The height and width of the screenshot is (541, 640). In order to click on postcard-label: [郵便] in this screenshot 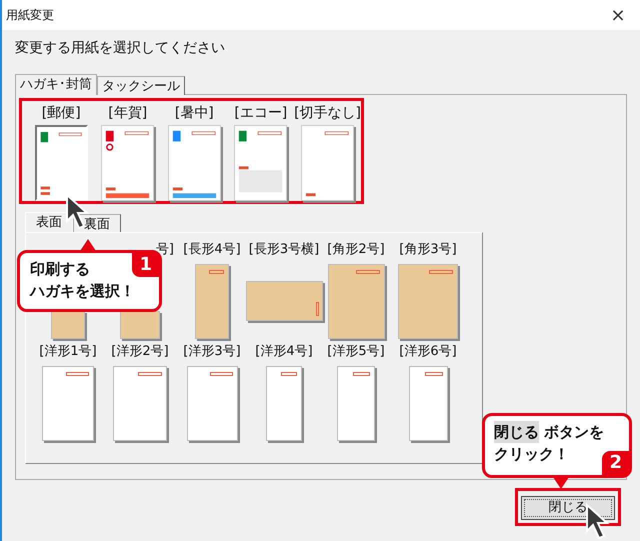, I will do `click(61, 113)`.